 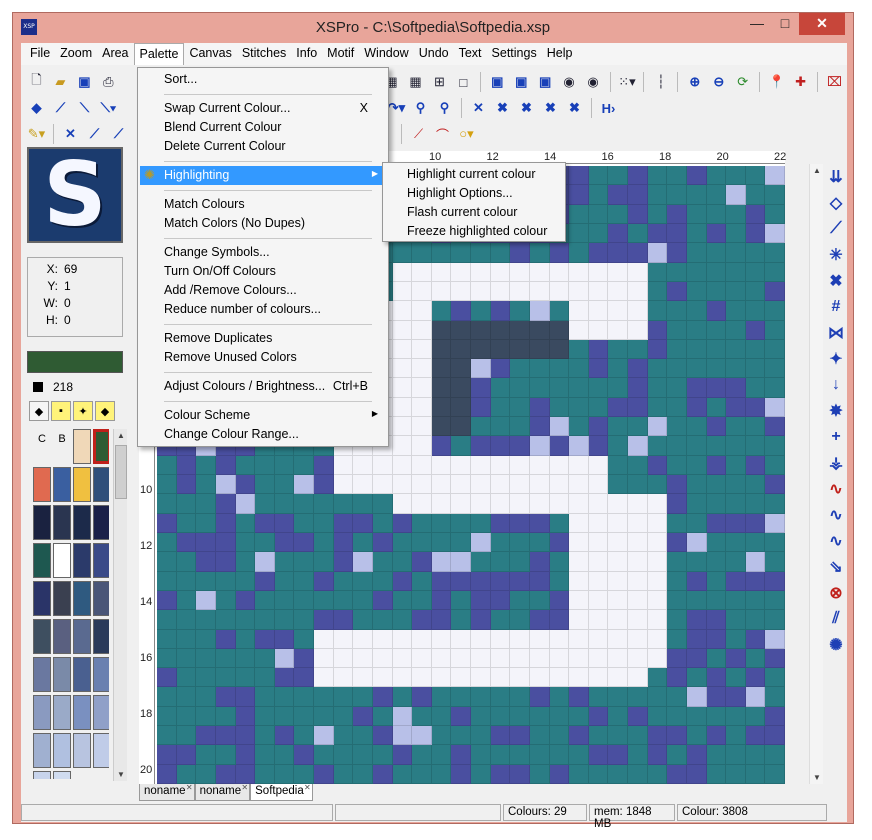 What do you see at coordinates (569, 82) in the screenshot?
I see `select-circle-icon: ◉` at bounding box center [569, 82].